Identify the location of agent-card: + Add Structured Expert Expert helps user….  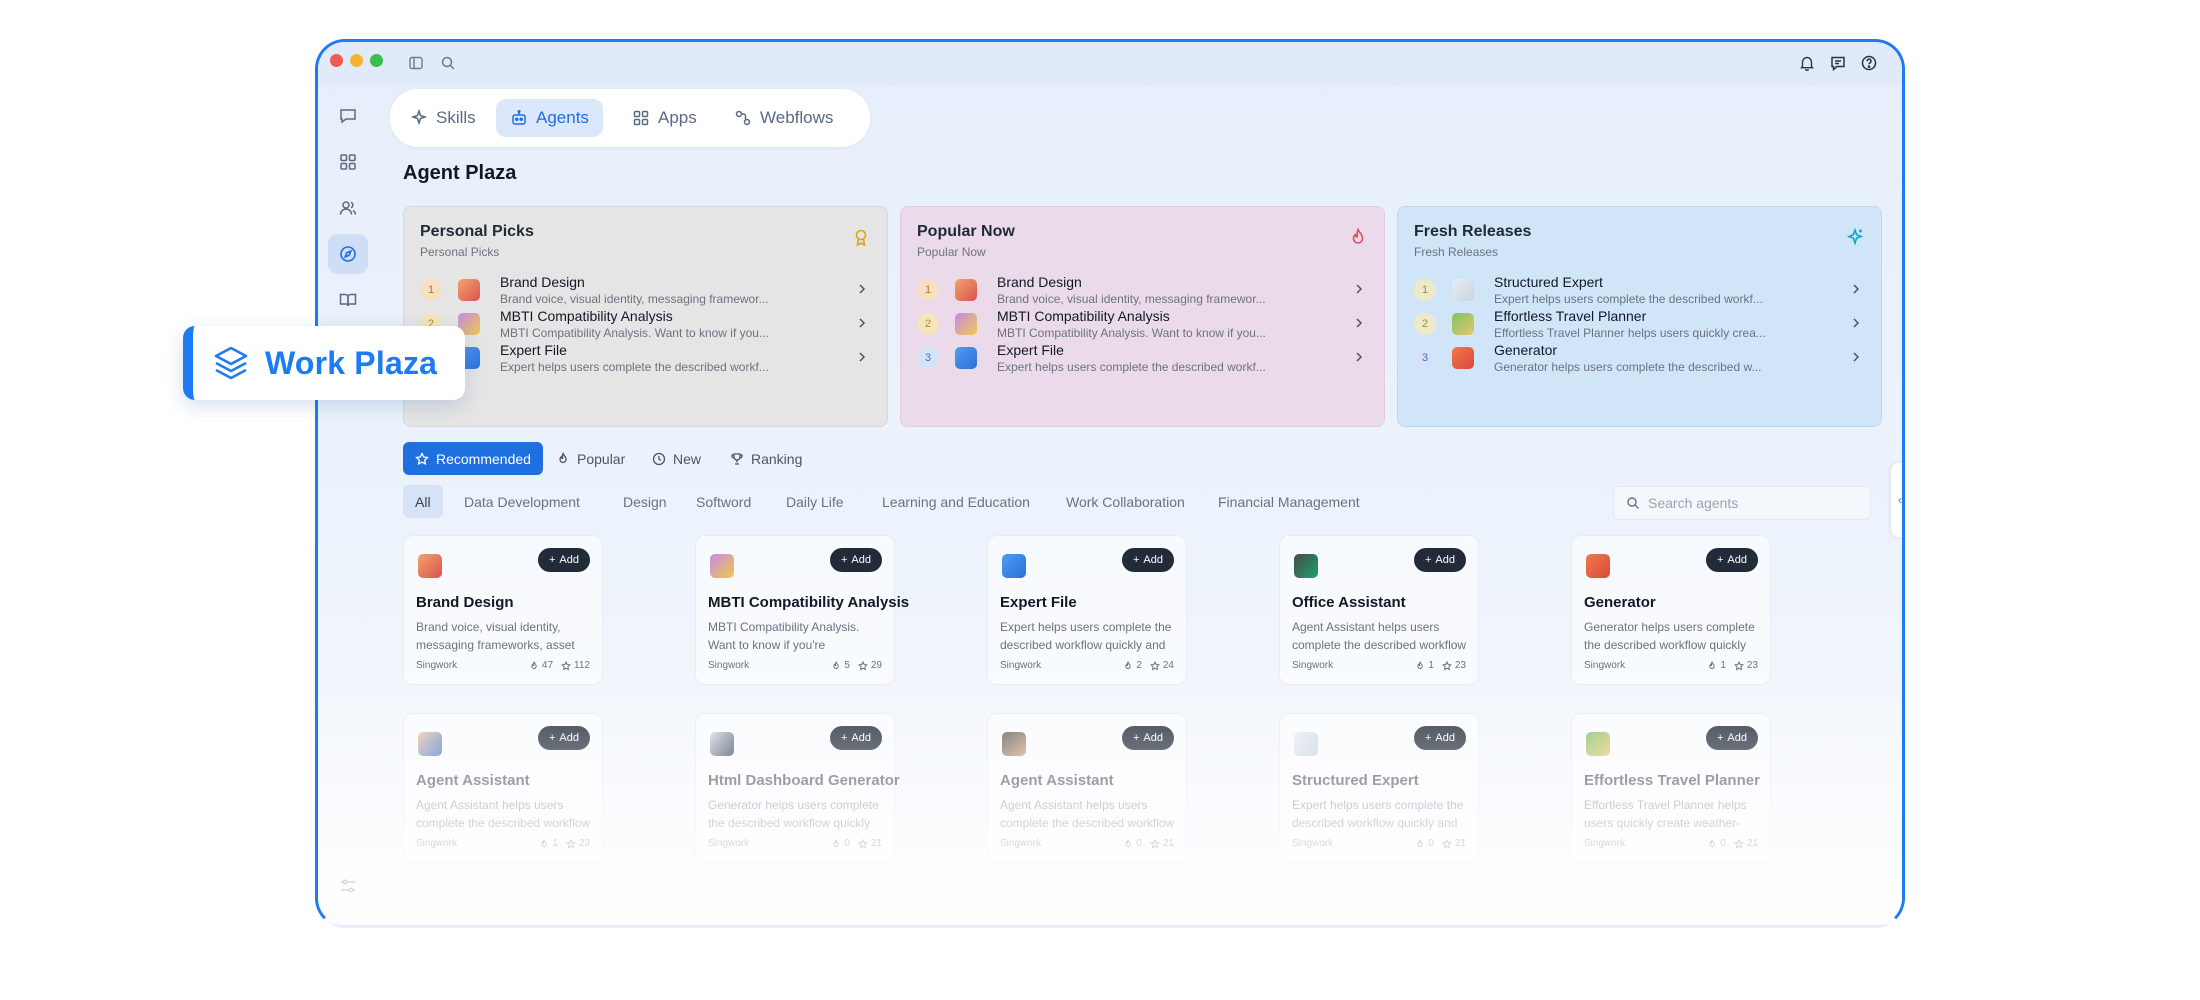
(1379, 788).